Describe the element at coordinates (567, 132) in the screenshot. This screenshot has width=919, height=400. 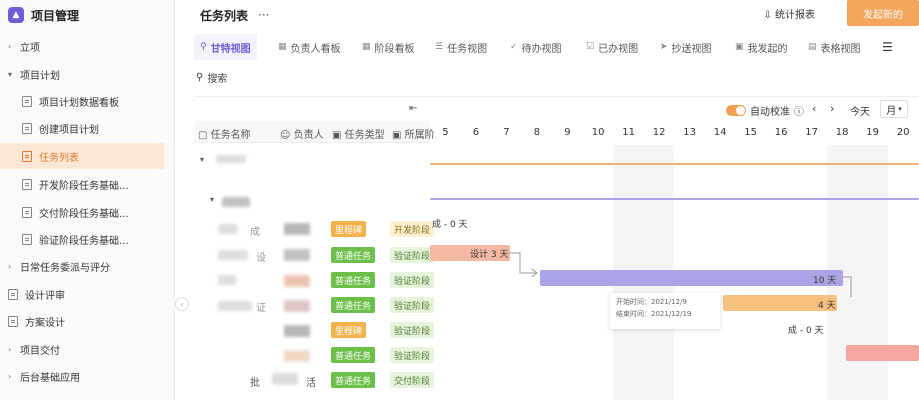
I see `day-header: 9` at that location.